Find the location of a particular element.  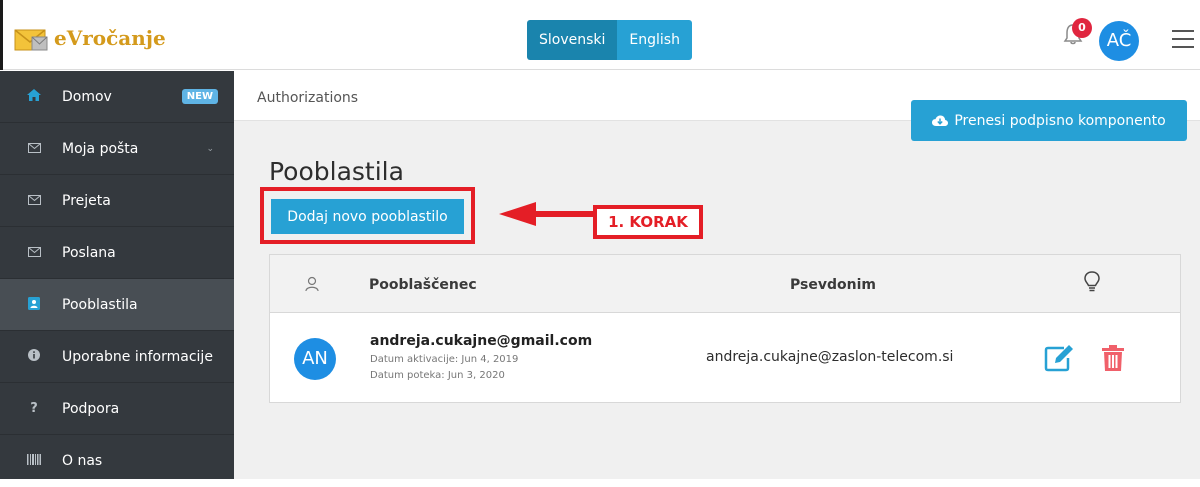

sidebar-item-podpora: ? Podpora is located at coordinates (117, 409).